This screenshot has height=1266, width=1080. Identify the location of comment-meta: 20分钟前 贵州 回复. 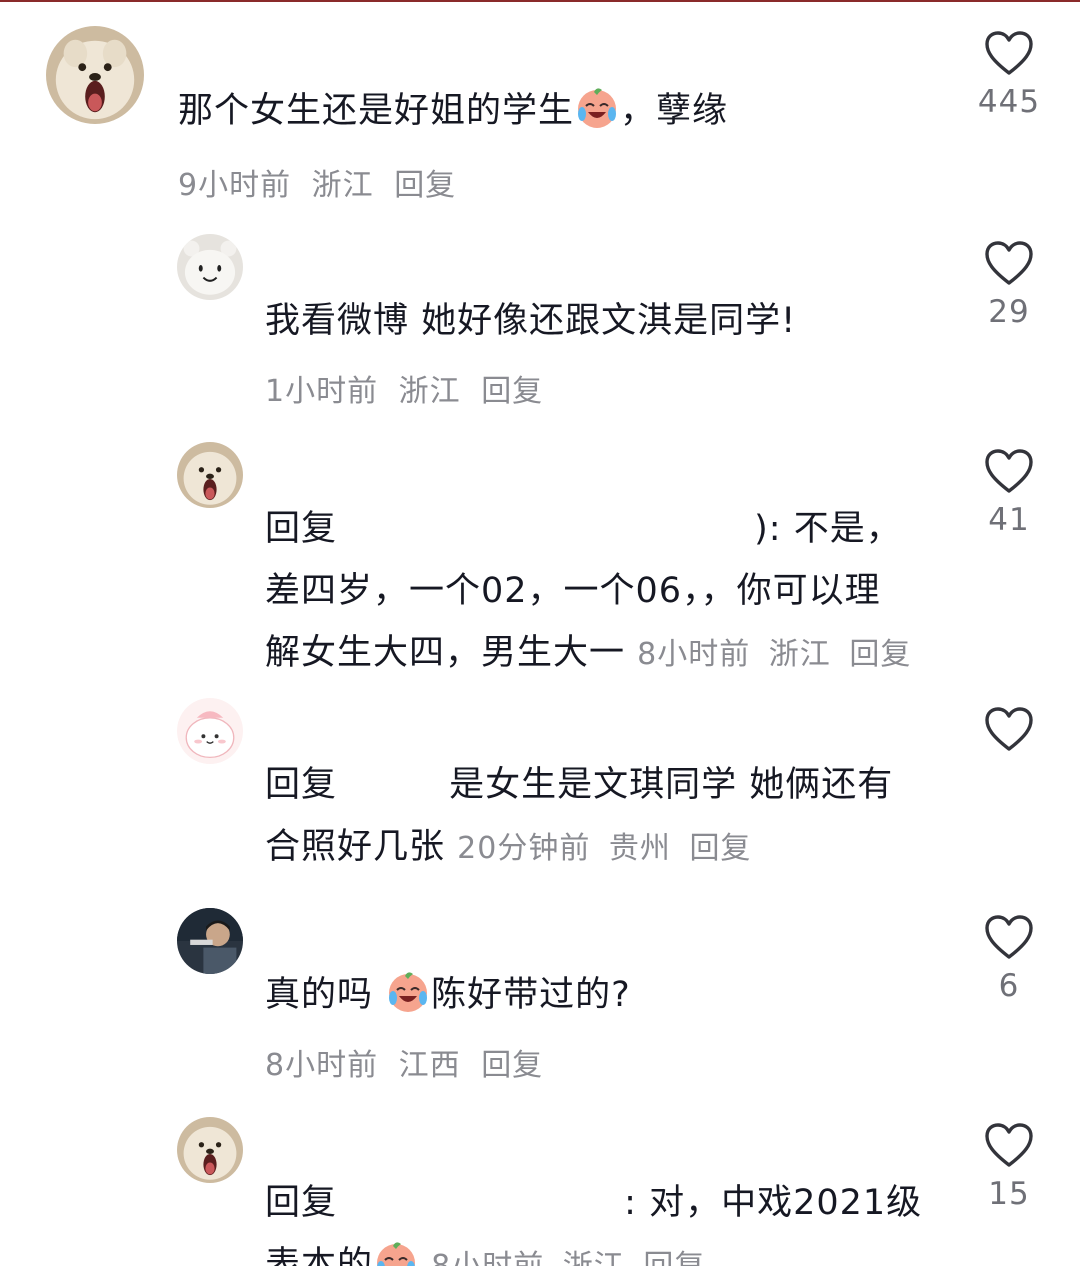
(608, 848).